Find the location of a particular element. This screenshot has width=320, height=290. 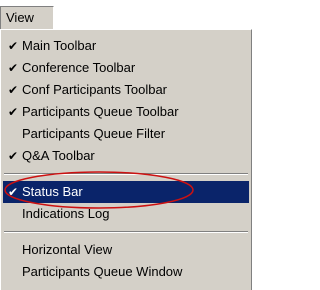

menu-item-conference-toolbar: ✔ Conference Toolbar is located at coordinates (126, 68).